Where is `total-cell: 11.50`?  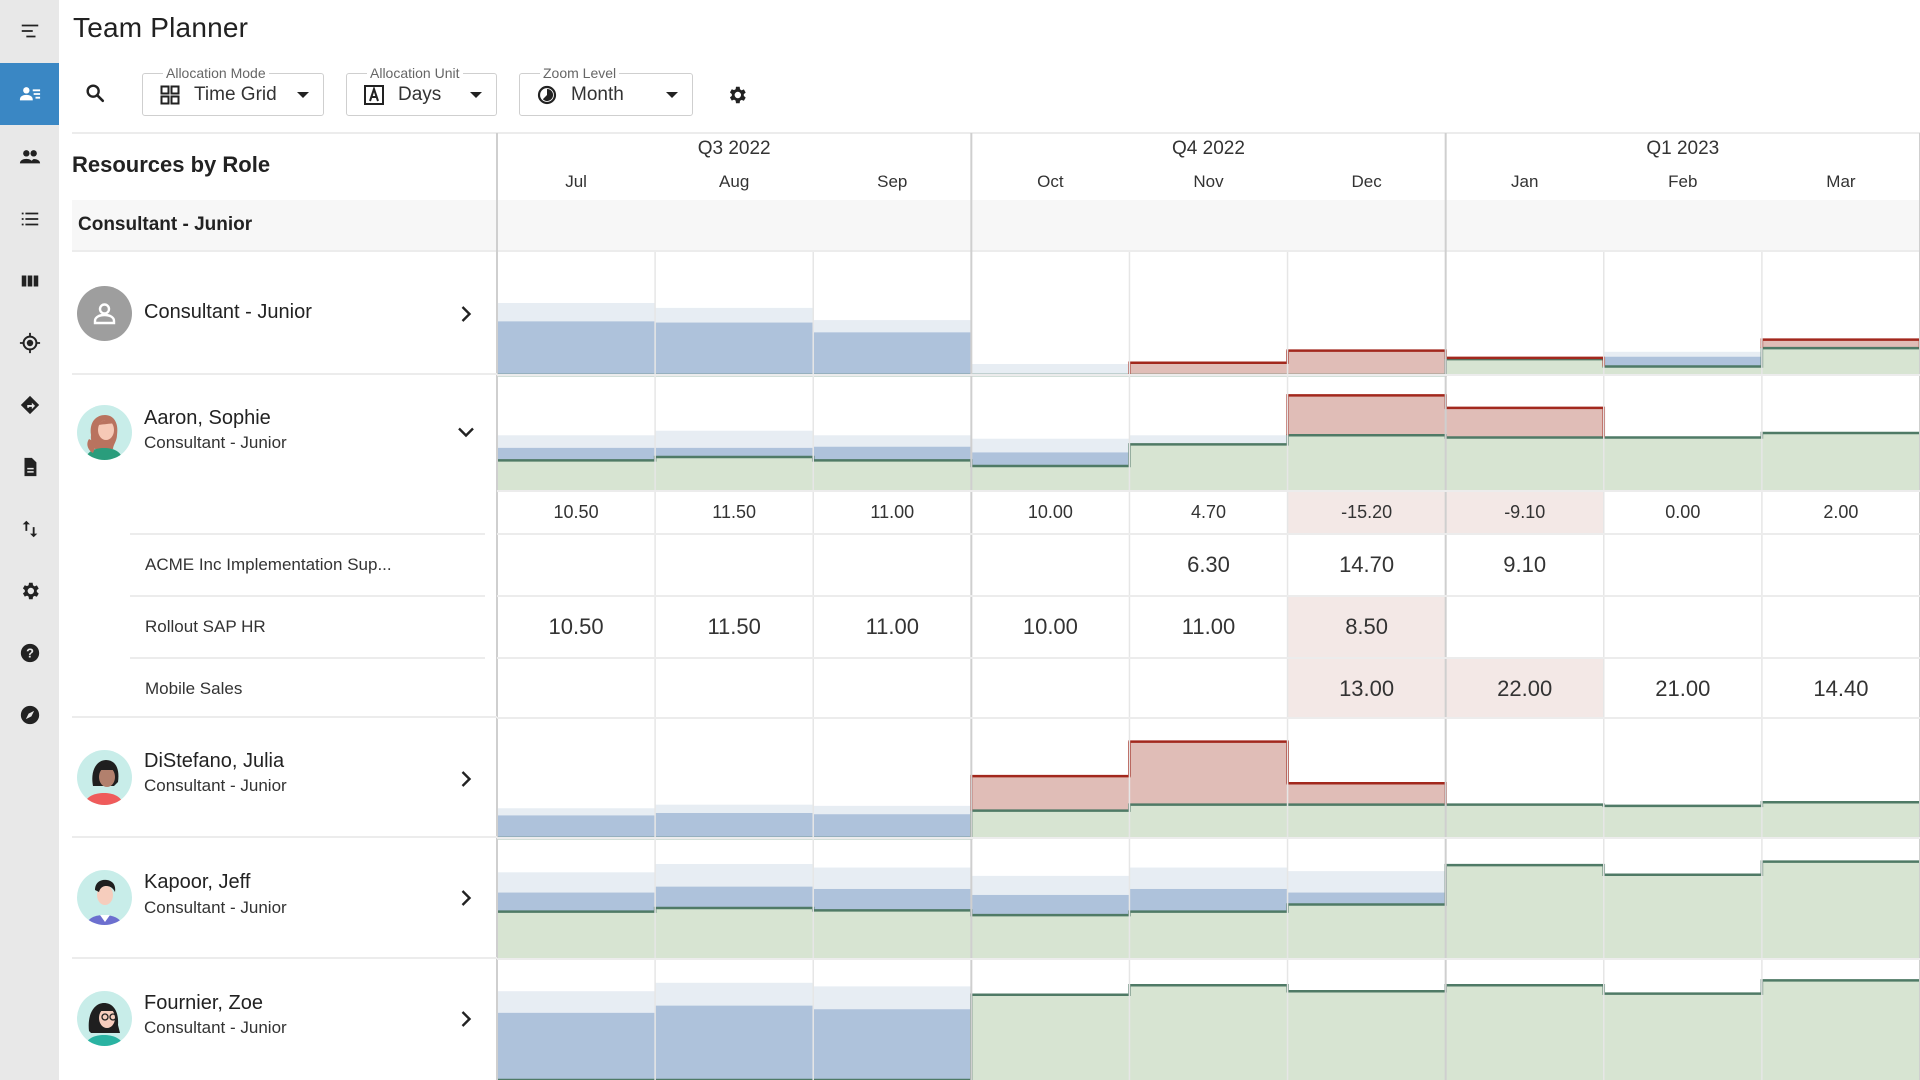
total-cell: 11.50 is located at coordinates (734, 512).